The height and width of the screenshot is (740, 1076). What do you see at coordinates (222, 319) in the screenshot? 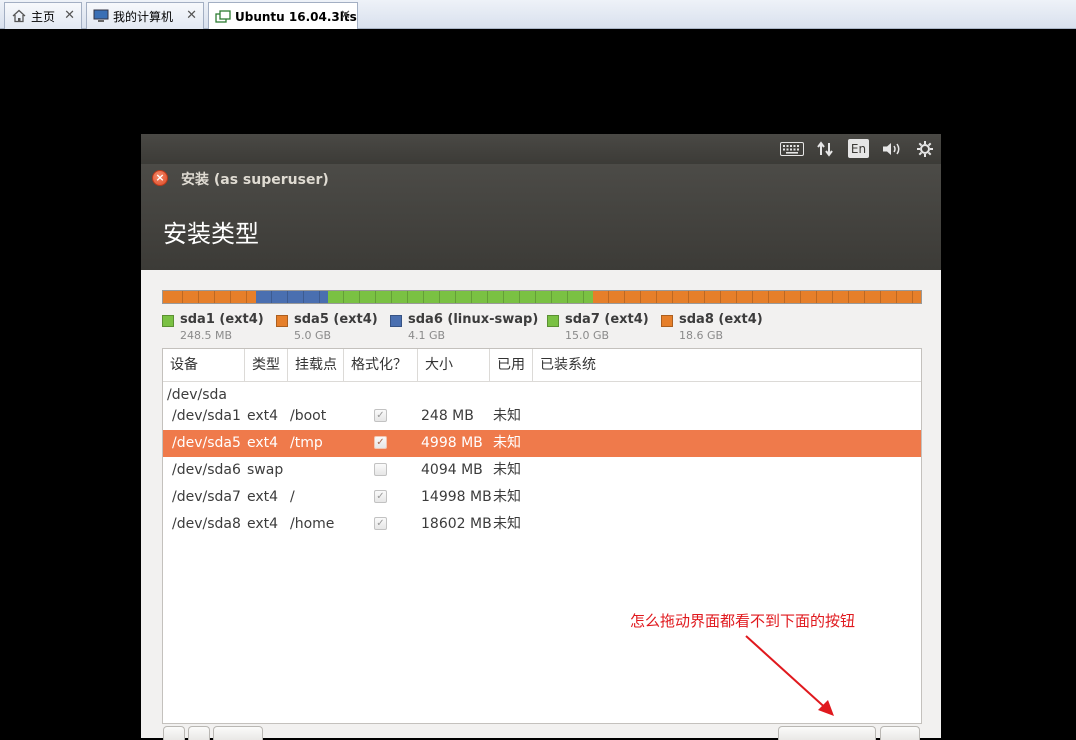
I see `legend-name: sda1 (ext4)` at bounding box center [222, 319].